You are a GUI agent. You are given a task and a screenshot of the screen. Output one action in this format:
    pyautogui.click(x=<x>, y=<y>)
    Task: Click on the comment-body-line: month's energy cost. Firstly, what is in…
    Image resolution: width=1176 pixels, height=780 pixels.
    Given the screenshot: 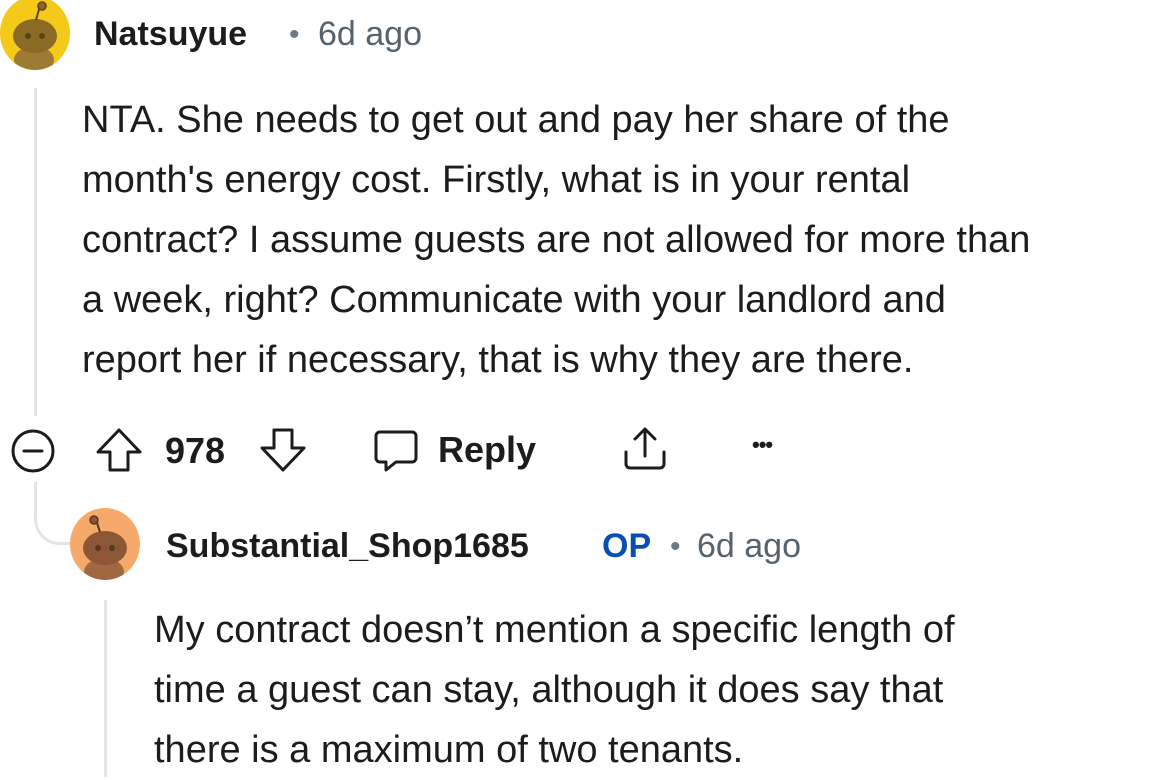 What is the action you would take?
    pyautogui.click(x=496, y=180)
    